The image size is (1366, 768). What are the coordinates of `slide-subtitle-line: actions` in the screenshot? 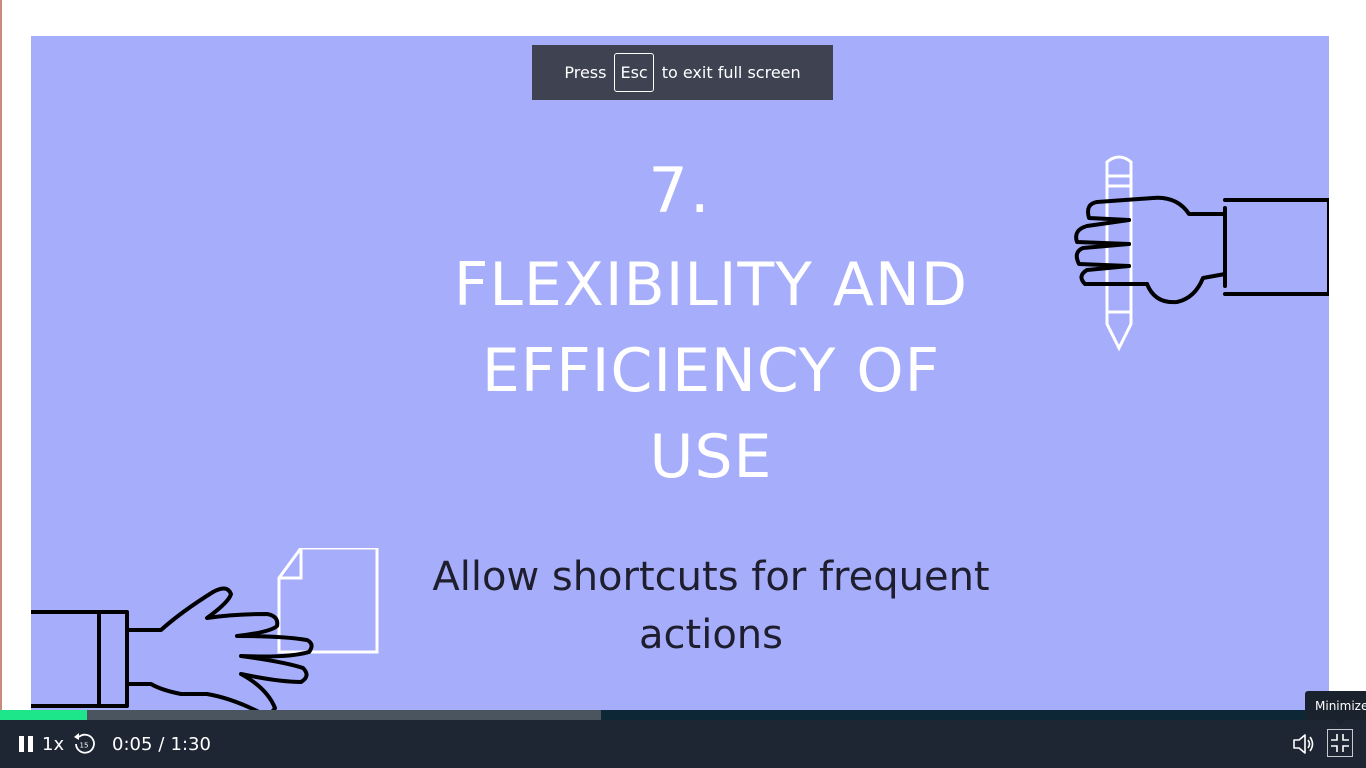 It's located at (711, 635).